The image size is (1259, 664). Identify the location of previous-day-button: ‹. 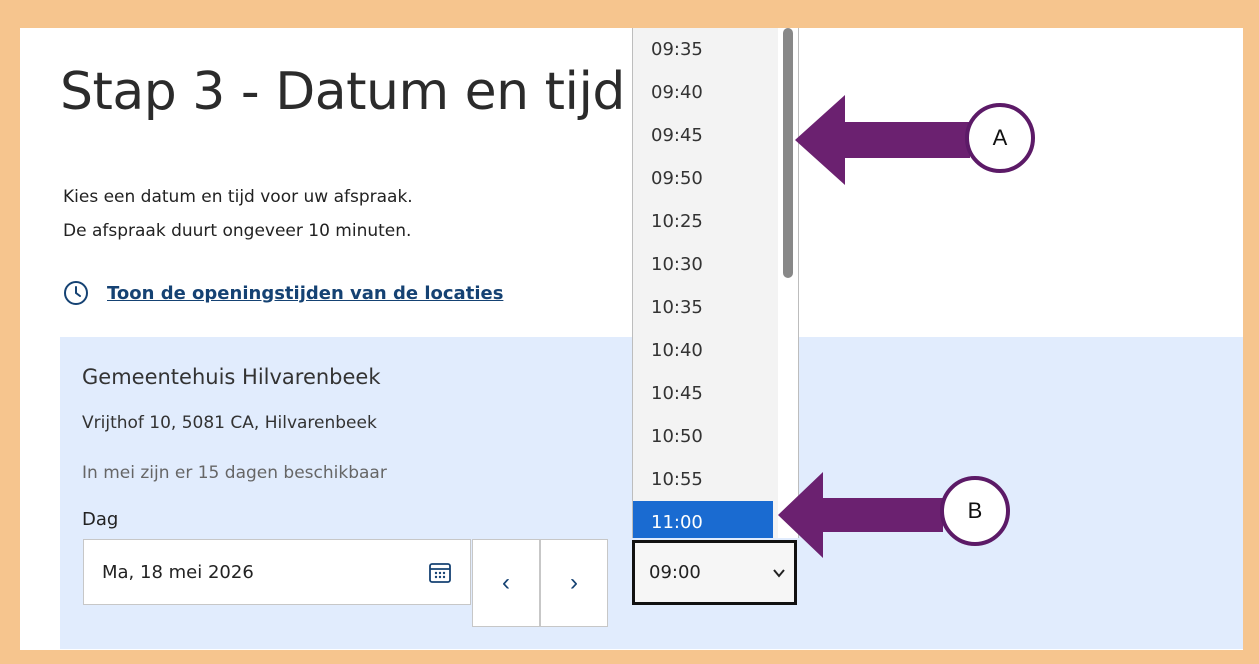
(506, 583).